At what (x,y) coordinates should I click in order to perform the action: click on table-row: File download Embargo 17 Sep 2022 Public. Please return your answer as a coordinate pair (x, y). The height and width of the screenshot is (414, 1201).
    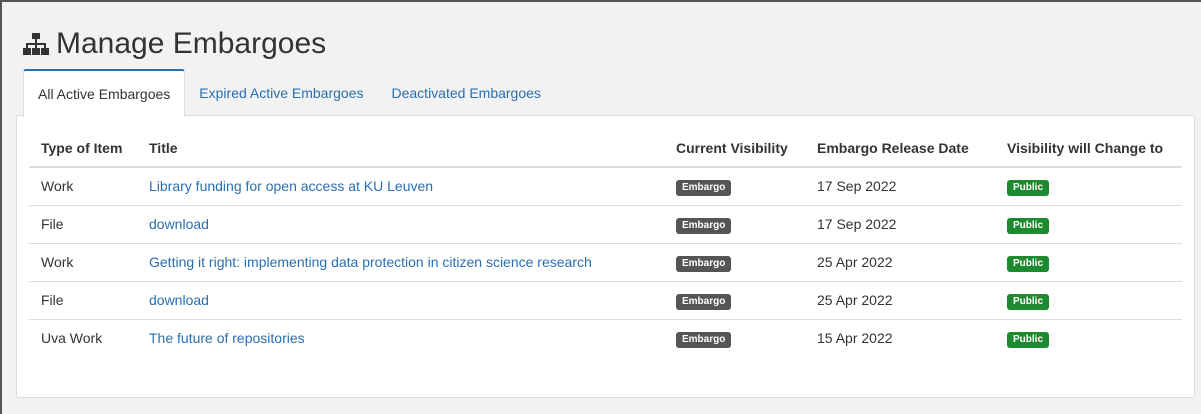
    Looking at the image, I should click on (605, 224).